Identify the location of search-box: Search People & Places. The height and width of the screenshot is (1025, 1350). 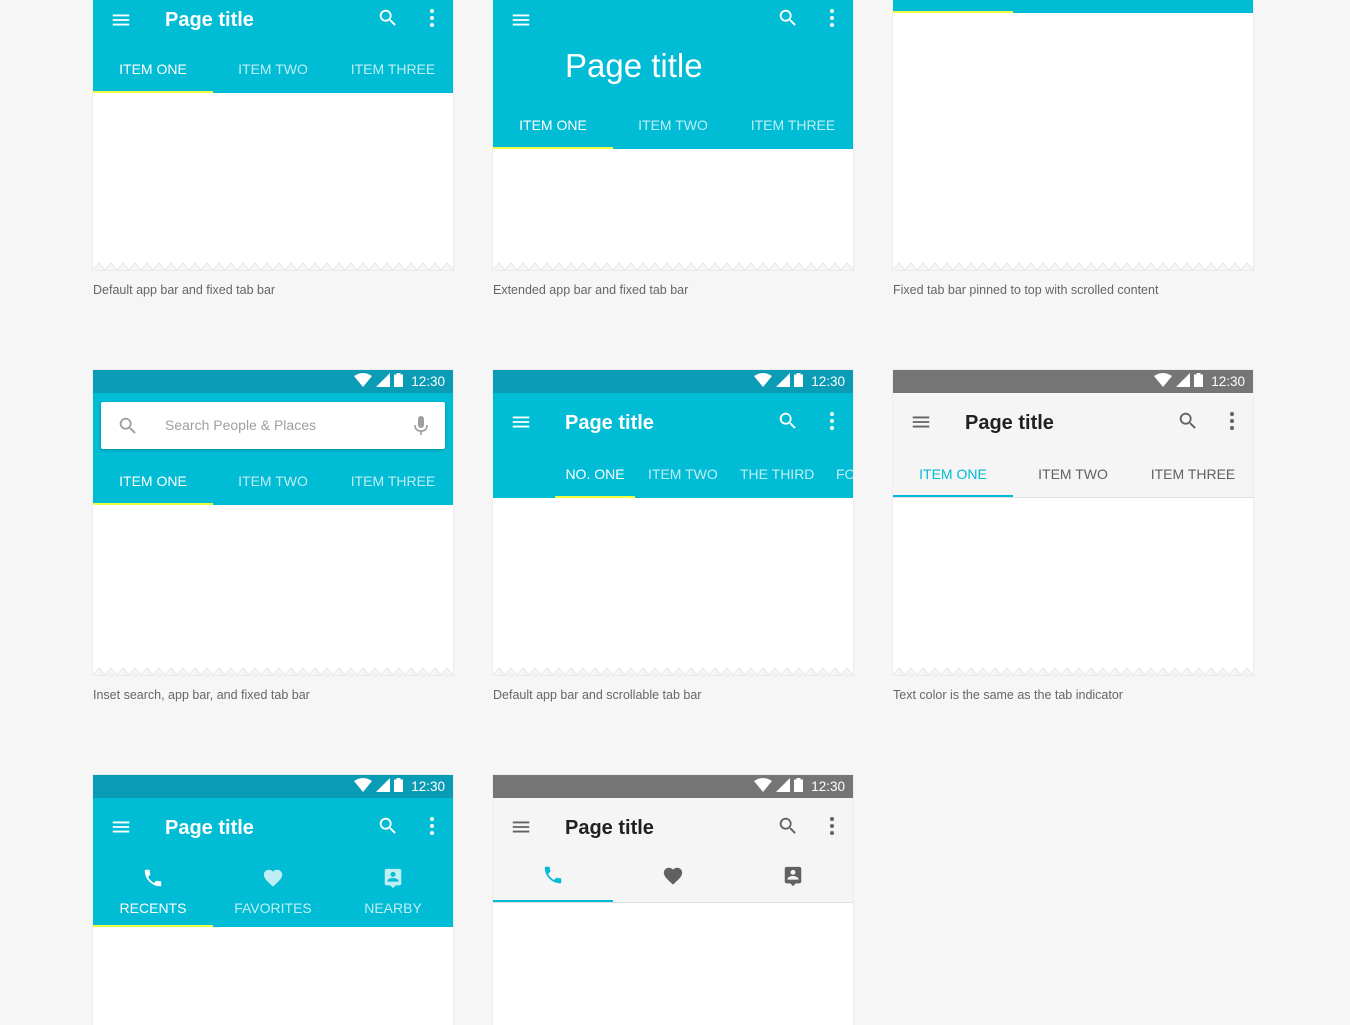
(273, 425).